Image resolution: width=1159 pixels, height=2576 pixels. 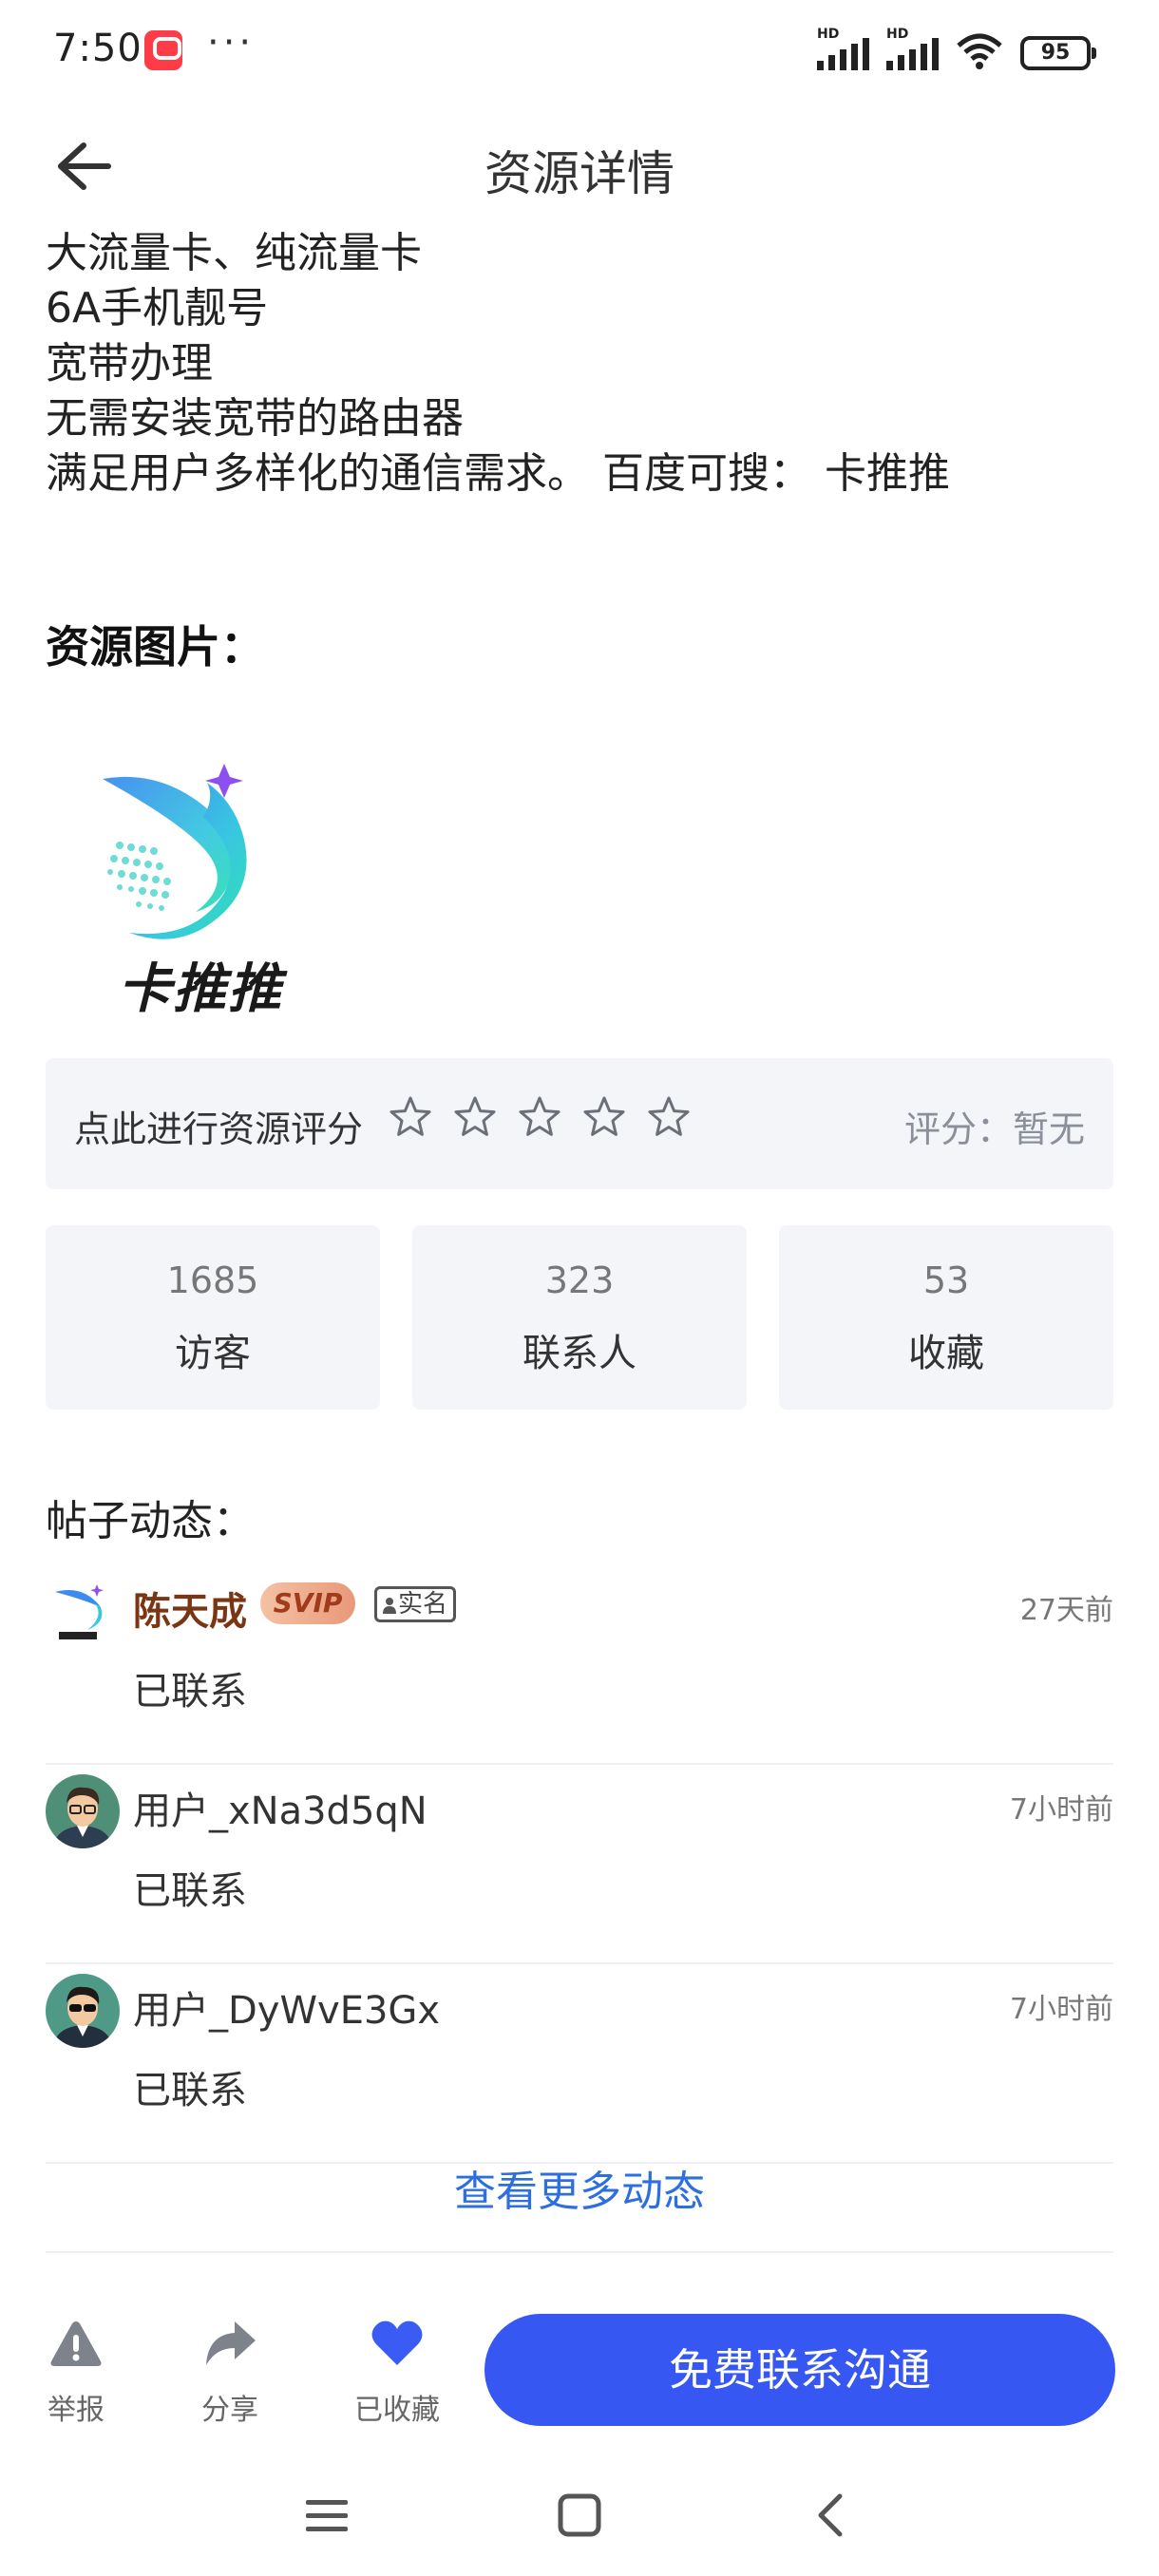 What do you see at coordinates (423, 1604) in the screenshot?
I see `realname-label: 实名` at bounding box center [423, 1604].